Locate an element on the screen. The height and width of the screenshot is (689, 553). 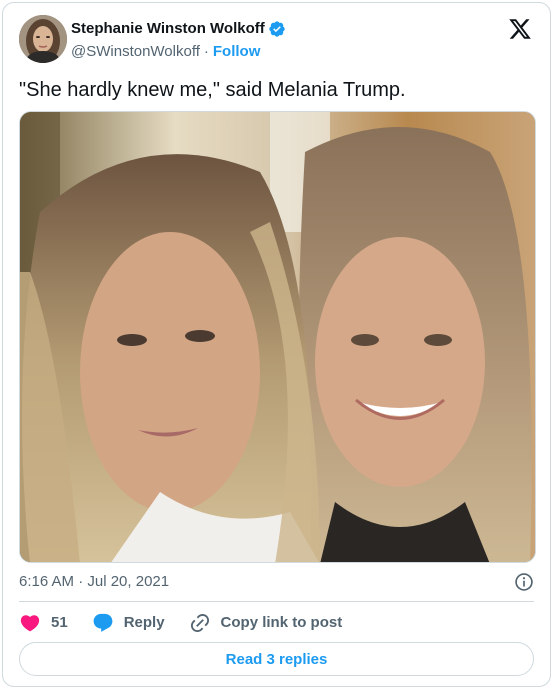
x-logo-icon is located at coordinates (520, 29).